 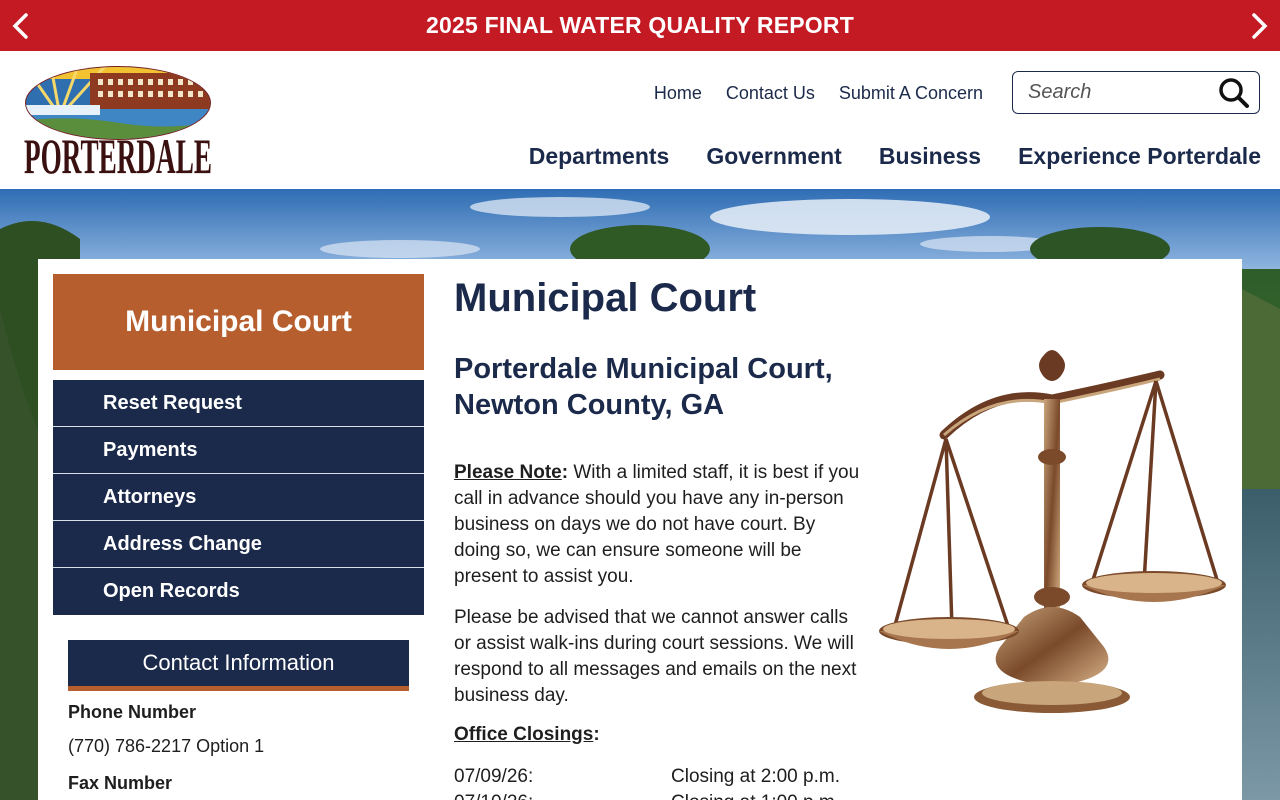 What do you see at coordinates (1233, 93) in the screenshot?
I see `search-icon` at bounding box center [1233, 93].